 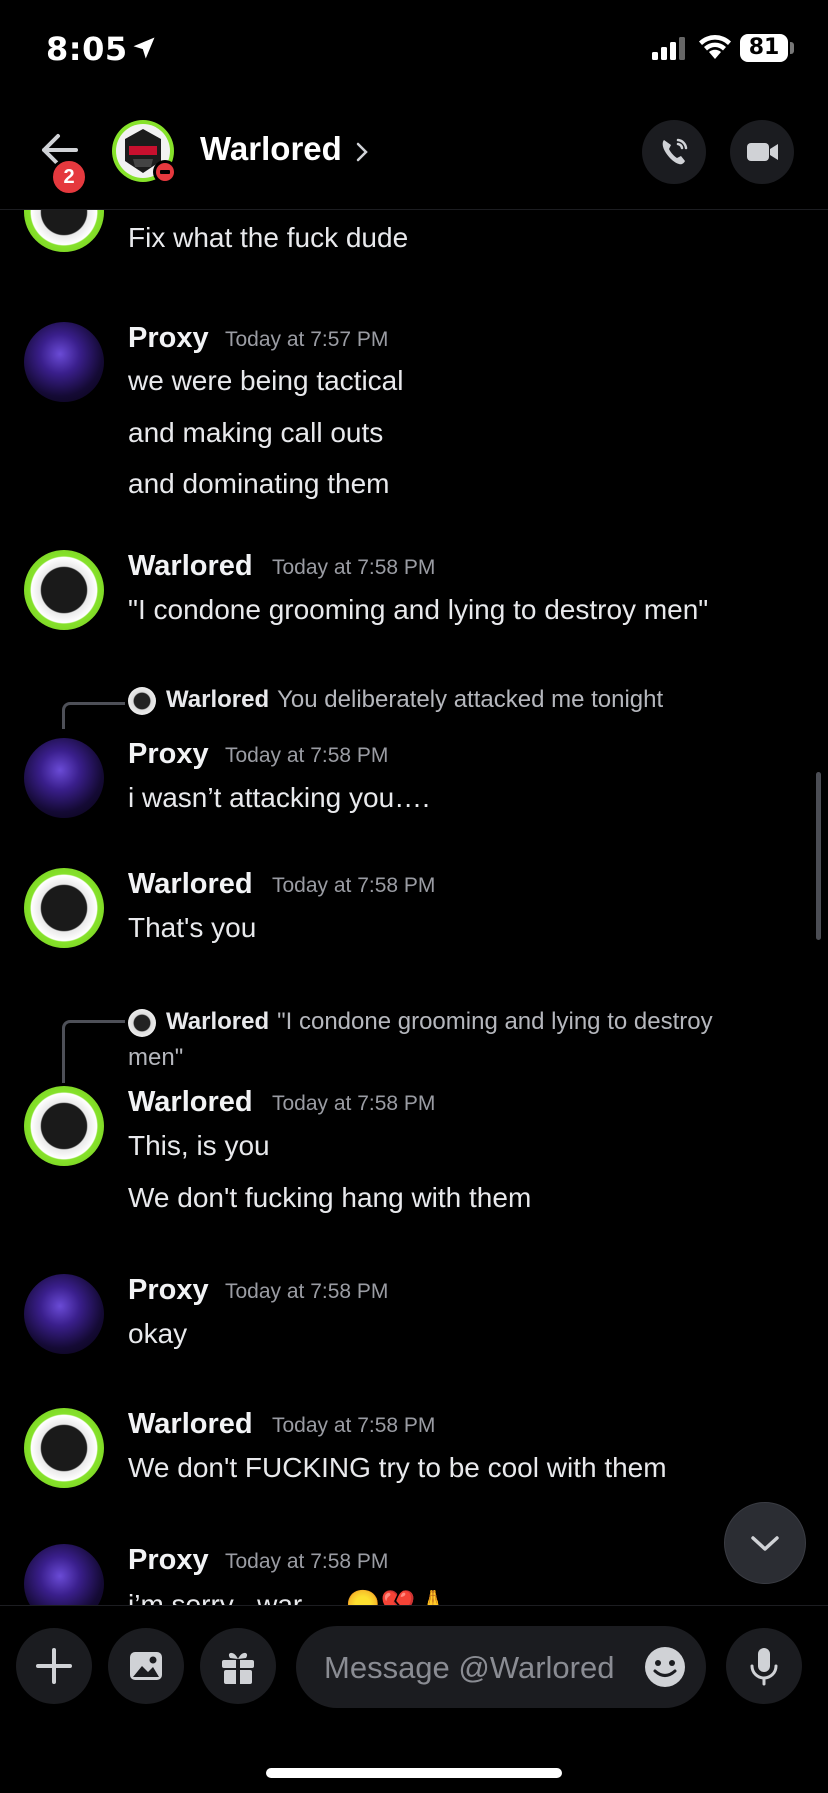 I want to click on message-timestamp: Today at 7:57 PM, so click(x=307, y=339).